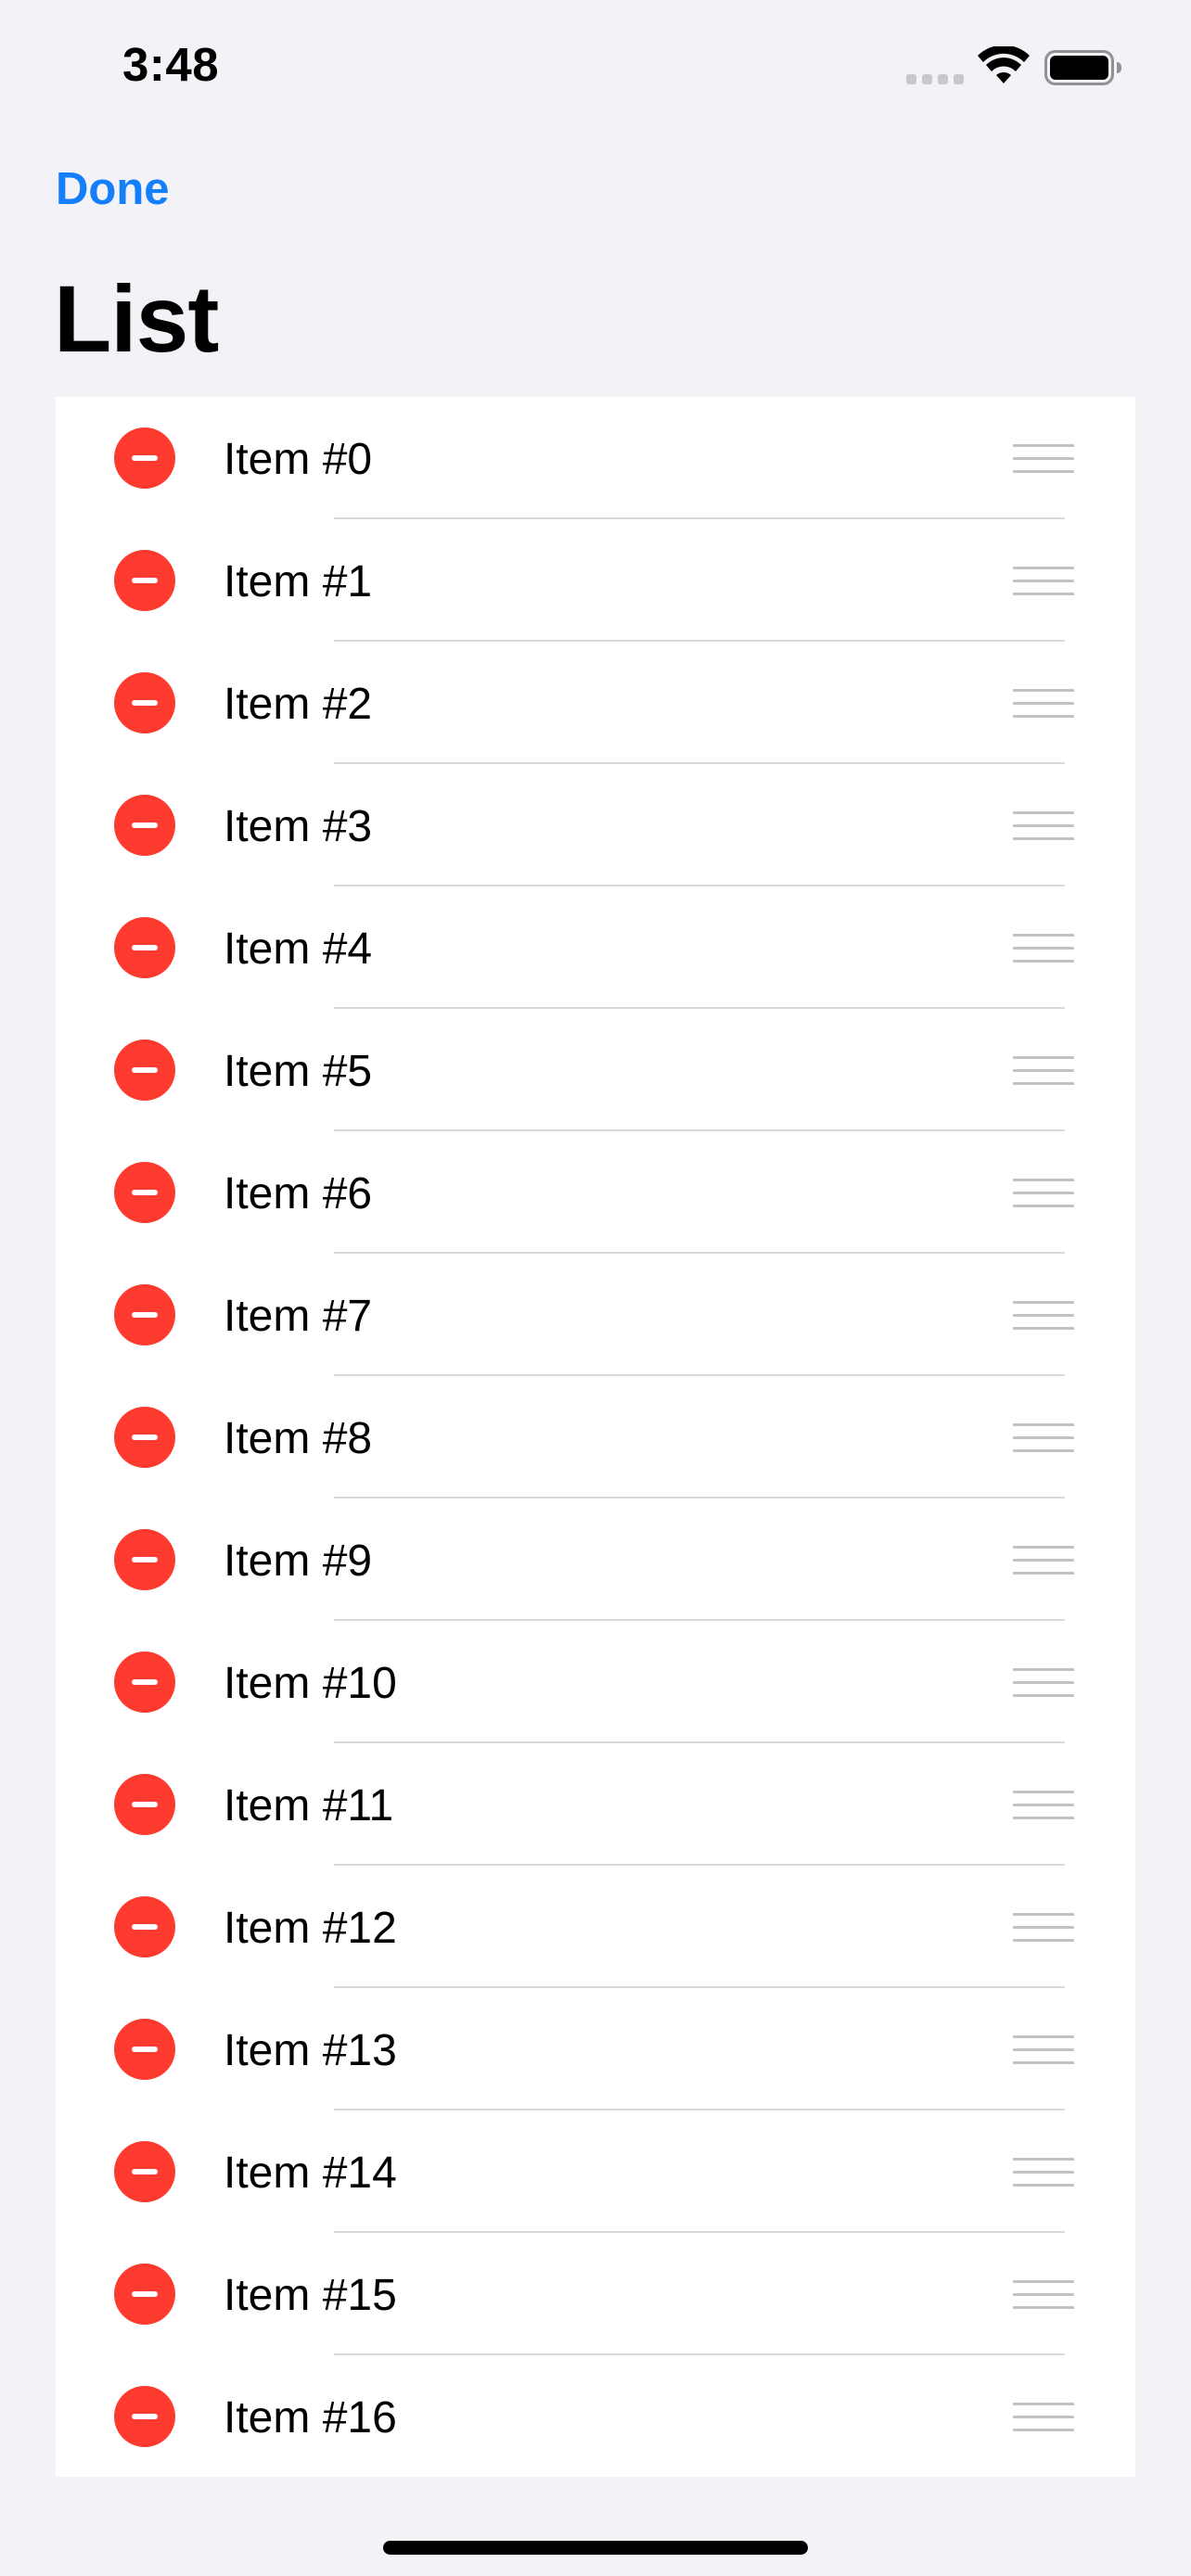  What do you see at coordinates (595, 1070) in the screenshot?
I see `list-item: Item #5` at bounding box center [595, 1070].